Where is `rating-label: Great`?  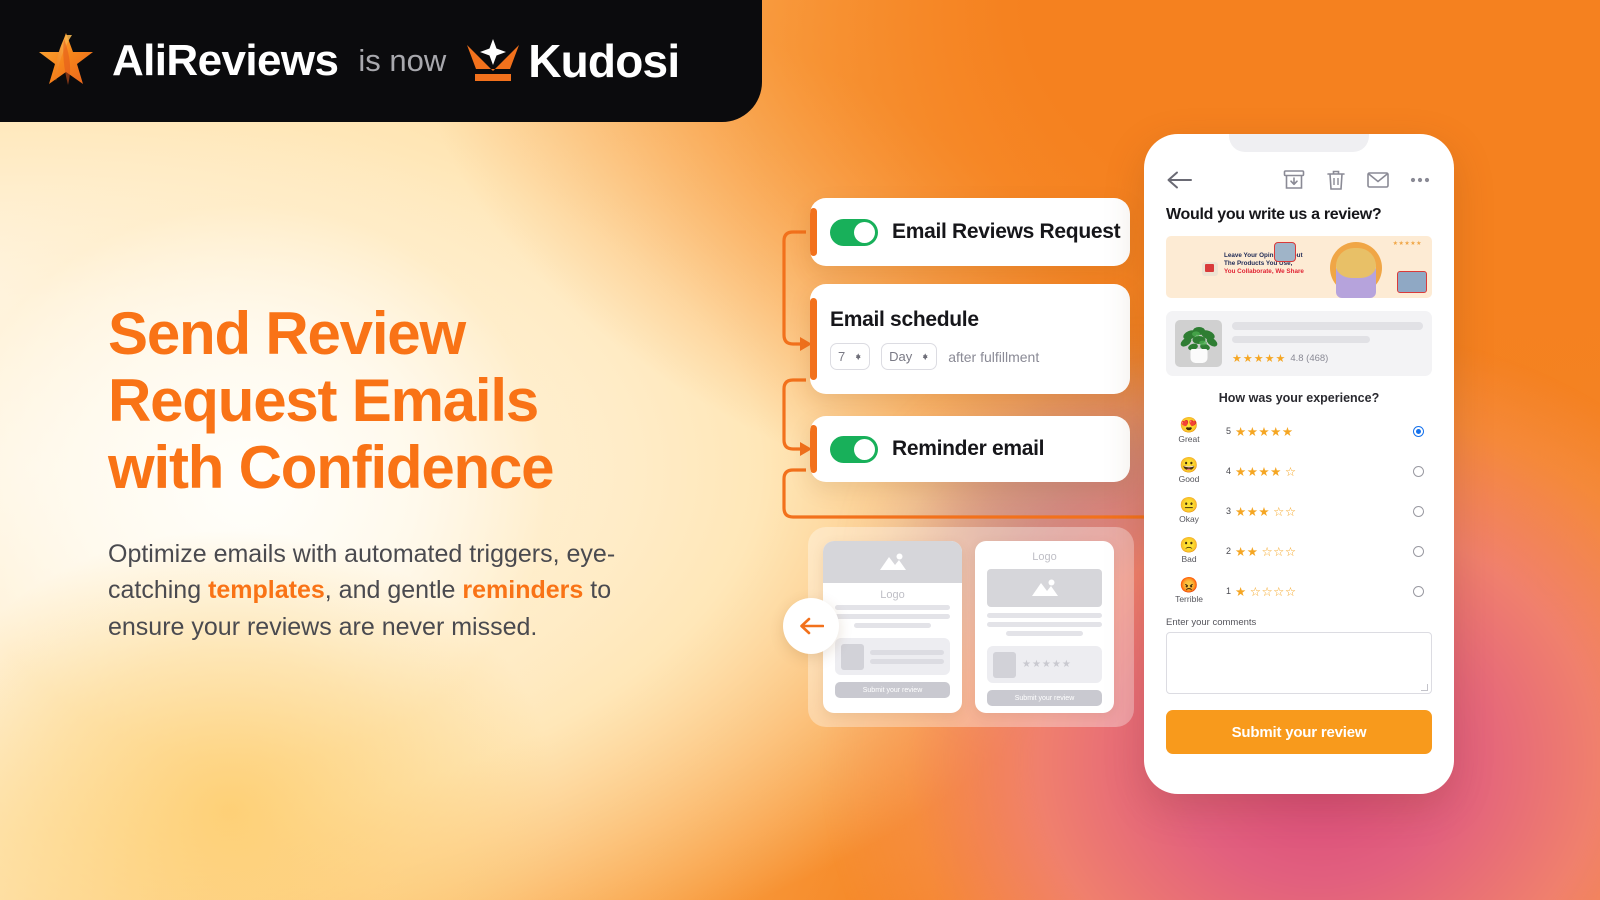
rating-label: Great is located at coordinates (1189, 439).